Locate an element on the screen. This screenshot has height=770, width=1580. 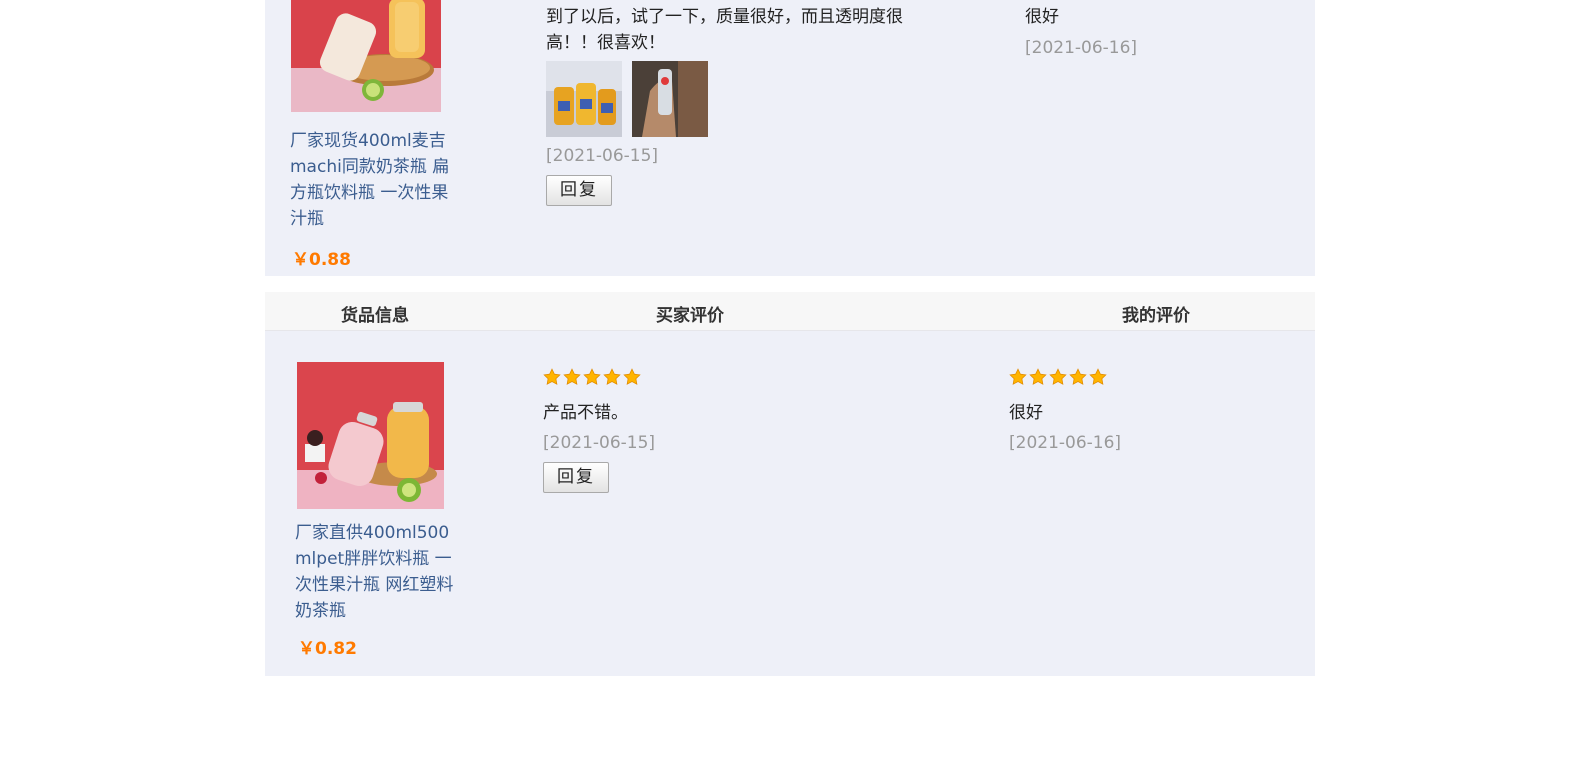
buyer-comment: 到了以后，试了一下，质量很好，而且透明度很高！！很喜欢！ is located at coordinates (724, 30).